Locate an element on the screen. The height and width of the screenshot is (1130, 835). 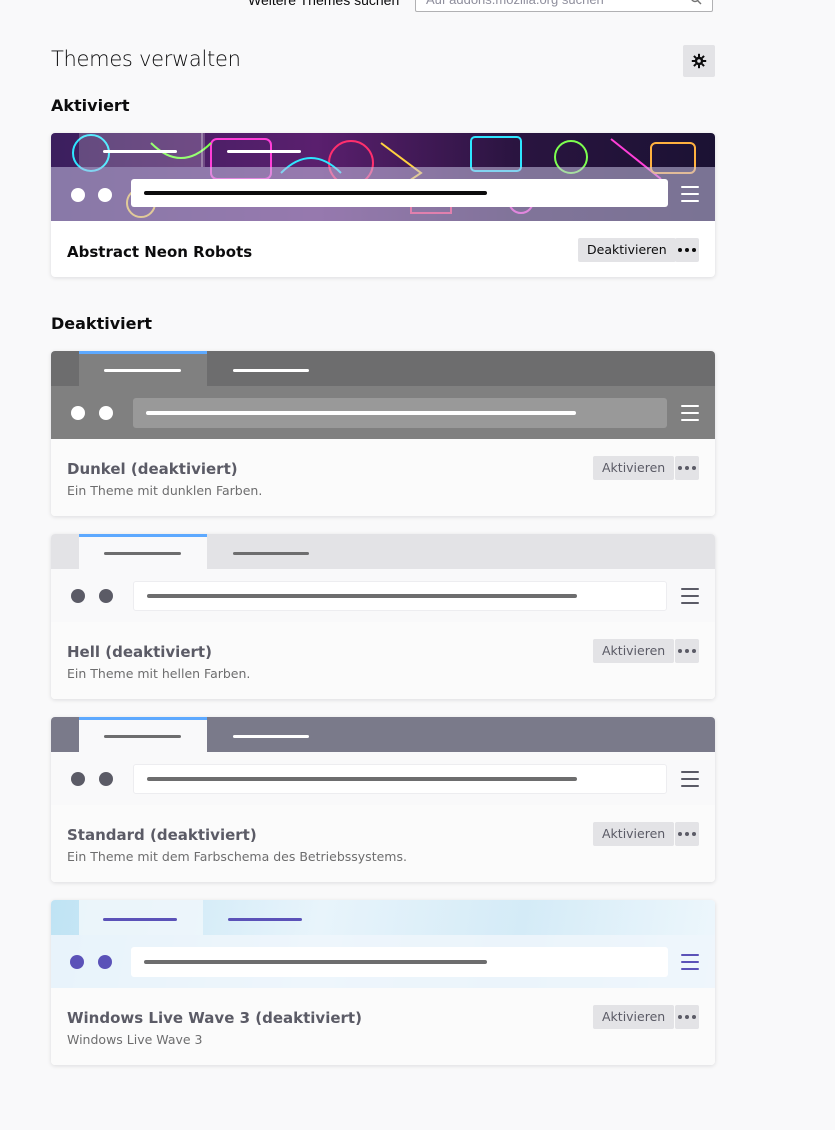
theme-name: Windows Live Wave 3 (deaktiviert) is located at coordinates (214, 1018).